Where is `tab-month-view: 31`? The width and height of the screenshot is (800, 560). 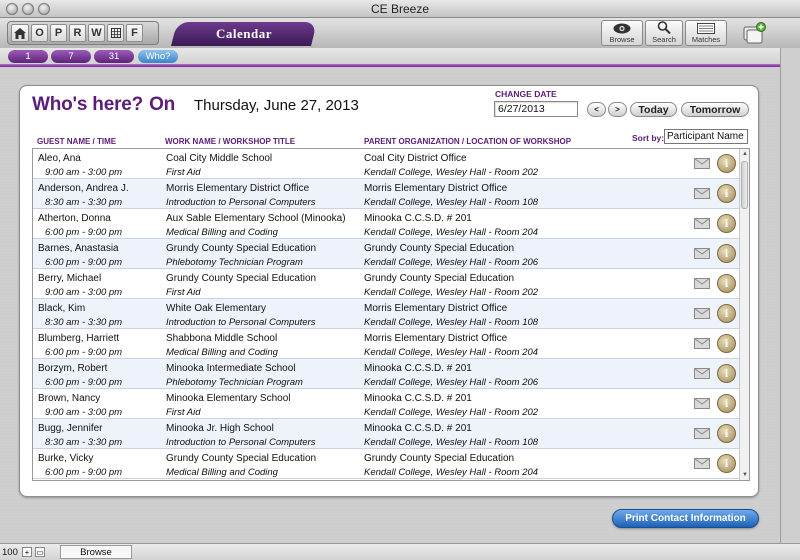
tab-month-view: 31 is located at coordinates (114, 56).